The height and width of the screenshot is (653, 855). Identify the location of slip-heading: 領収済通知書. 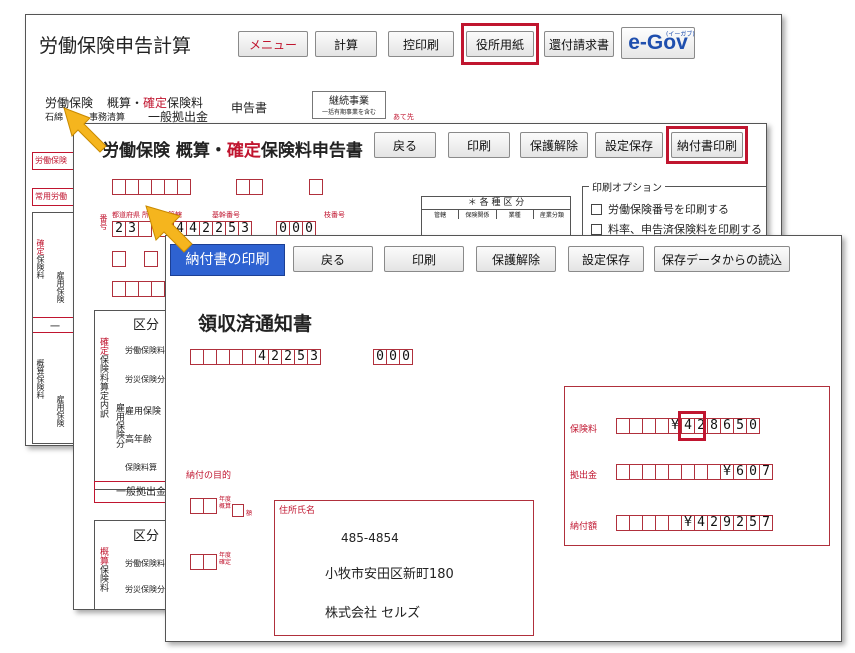
(255, 324).